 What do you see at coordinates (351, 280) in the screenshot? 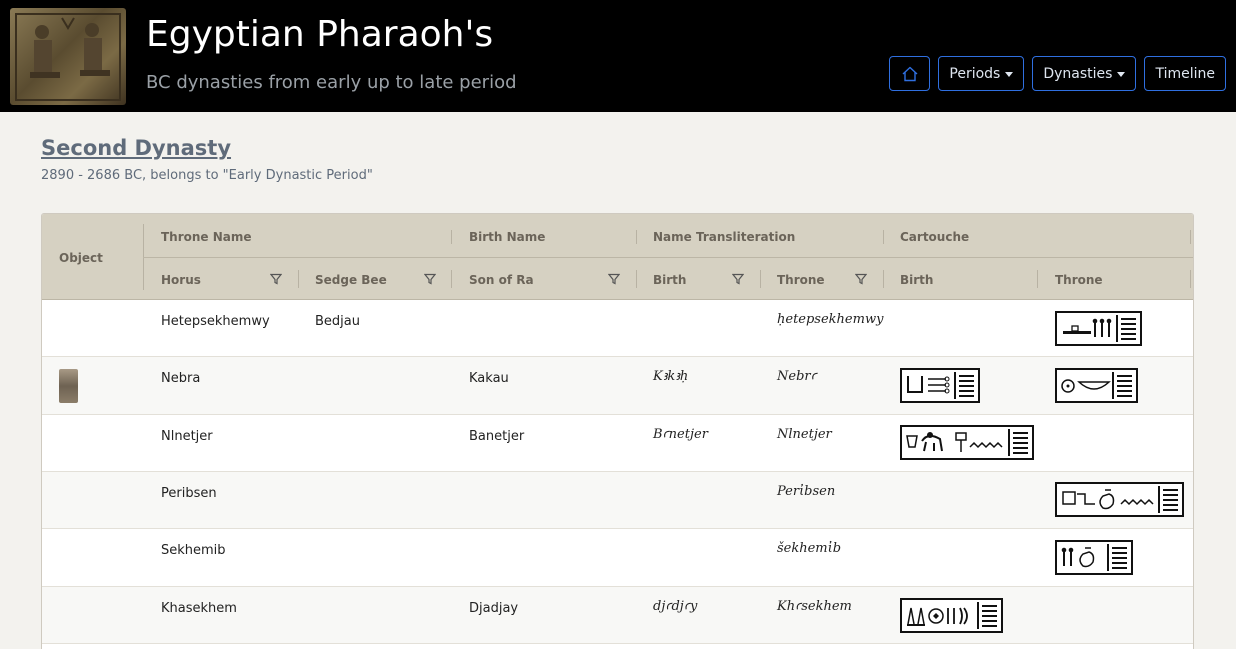
I see `header-sedge-bee: Sedge Bee` at bounding box center [351, 280].